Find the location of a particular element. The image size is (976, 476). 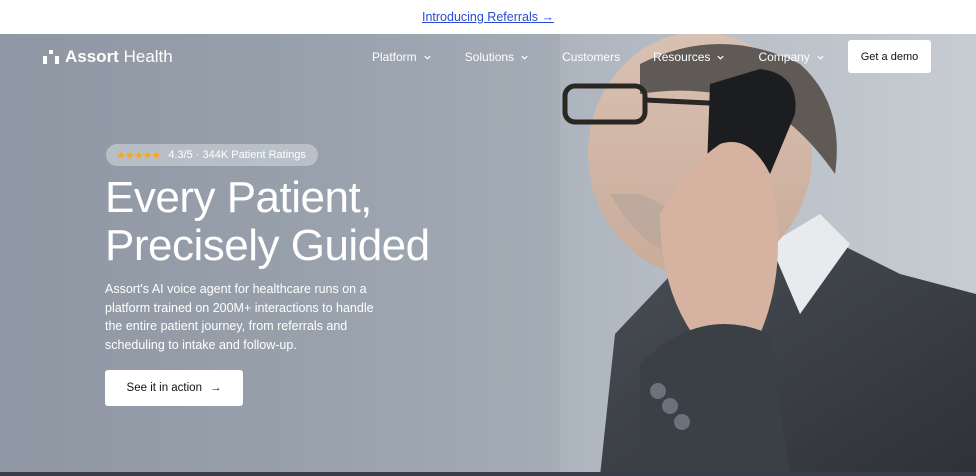

nav-item-solutions: Solutions is located at coordinates (497, 57).